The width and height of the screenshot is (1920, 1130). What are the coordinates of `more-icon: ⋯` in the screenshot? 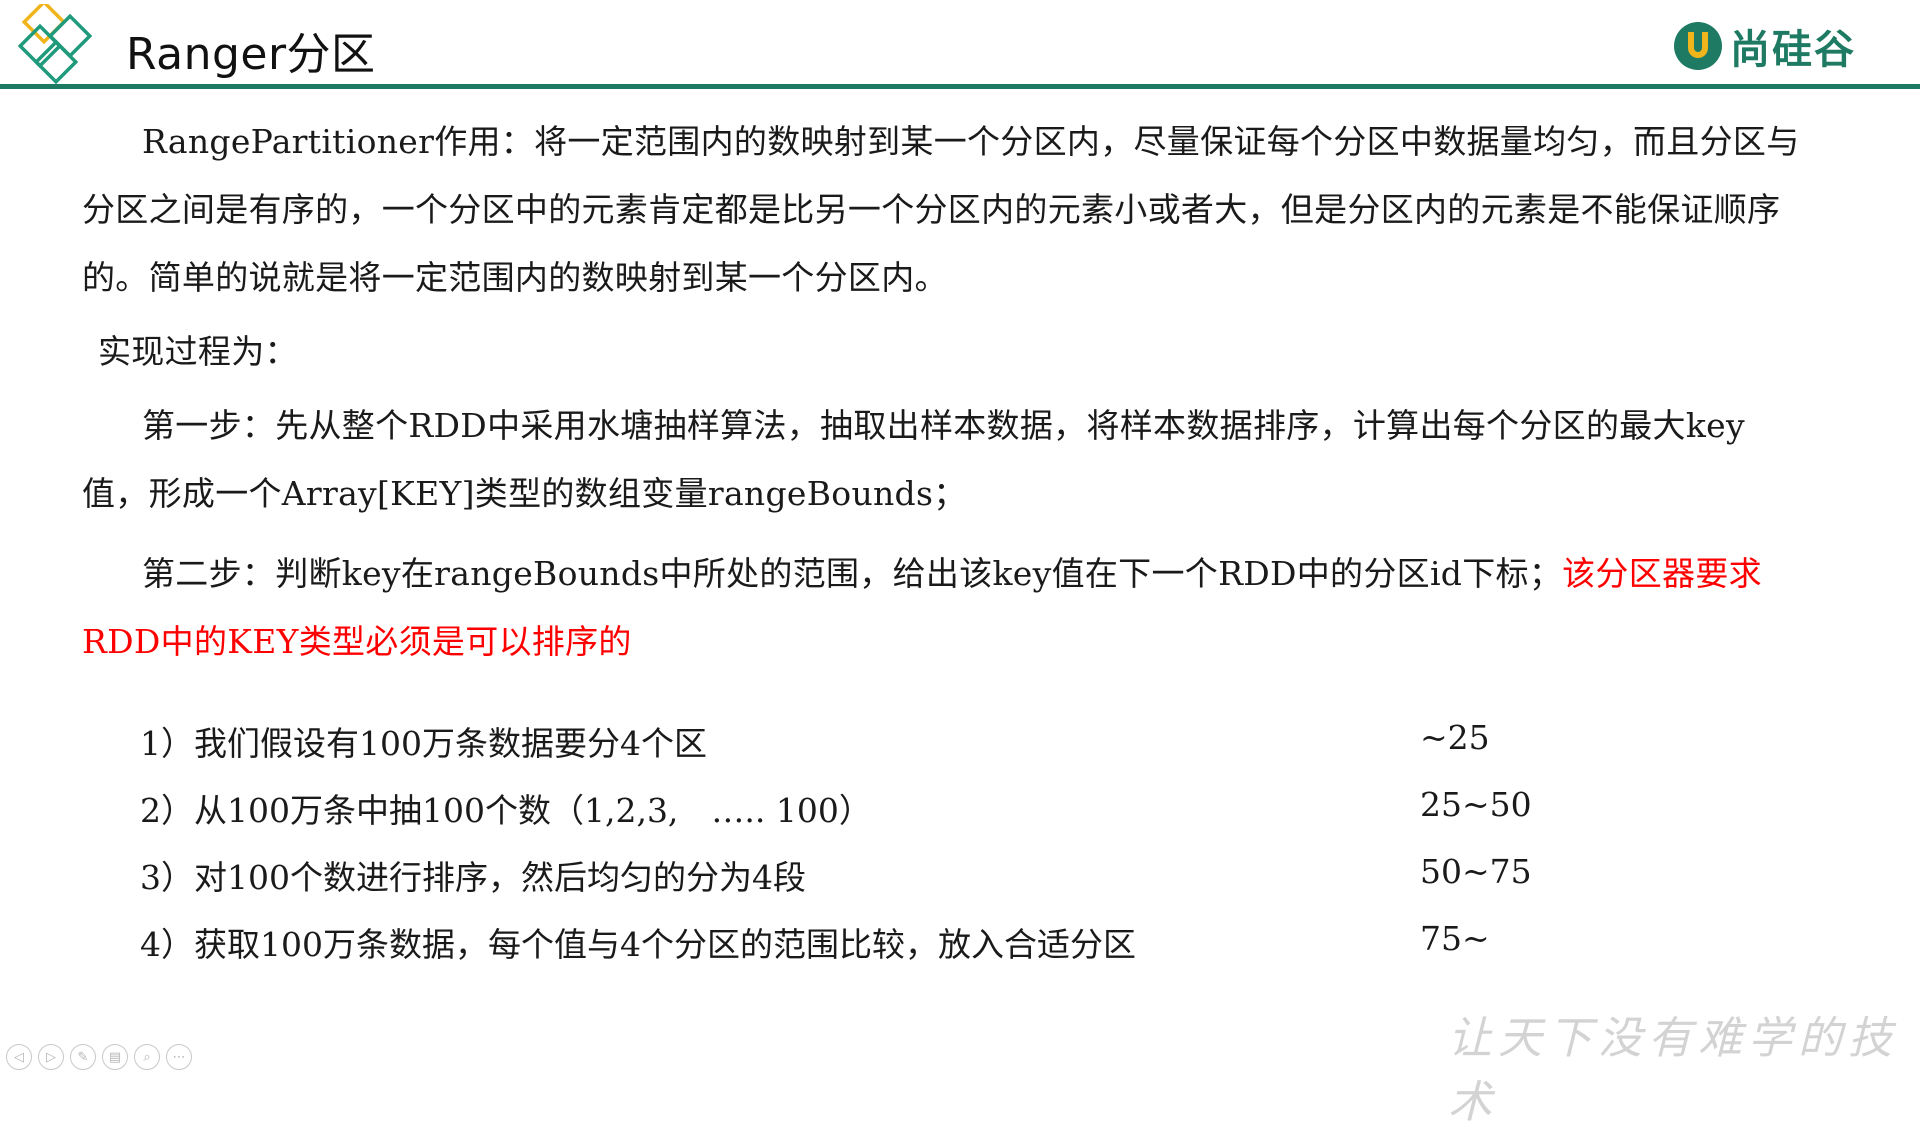 It's located at (179, 1057).